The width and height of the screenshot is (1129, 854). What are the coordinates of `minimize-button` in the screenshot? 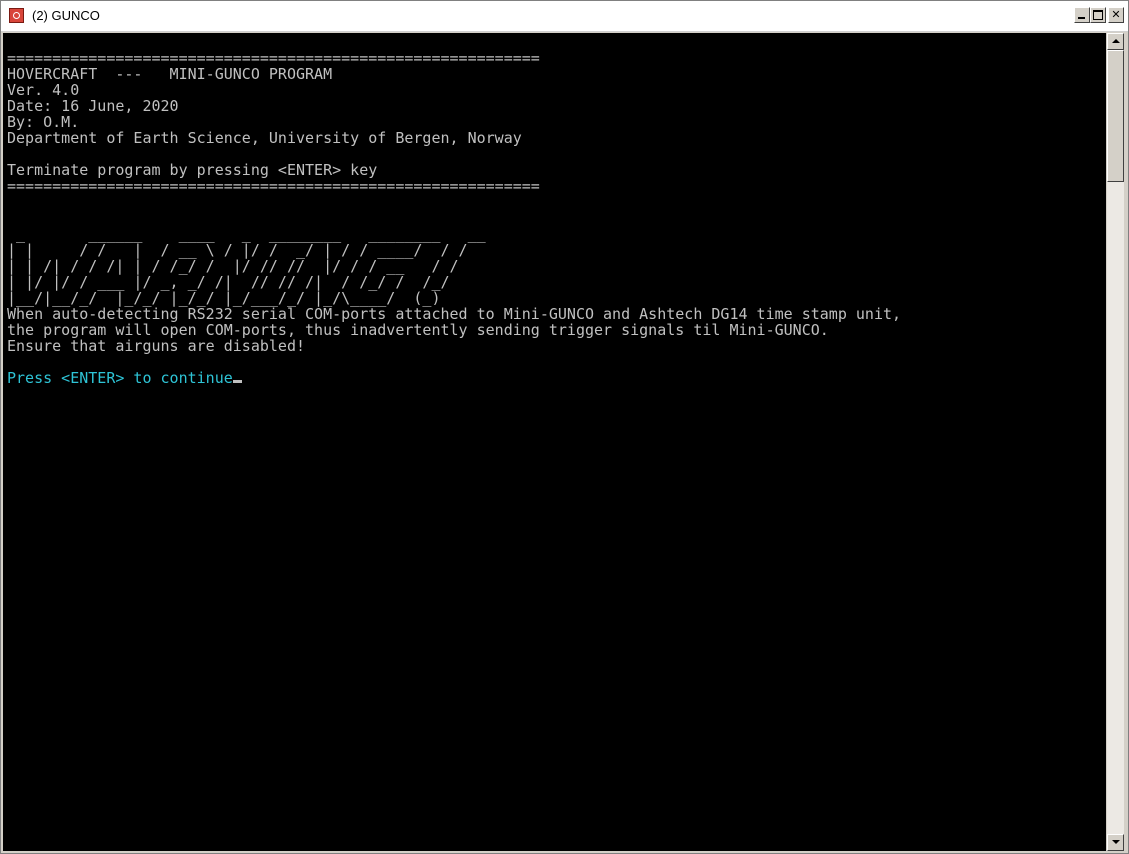 It's located at (1082, 15).